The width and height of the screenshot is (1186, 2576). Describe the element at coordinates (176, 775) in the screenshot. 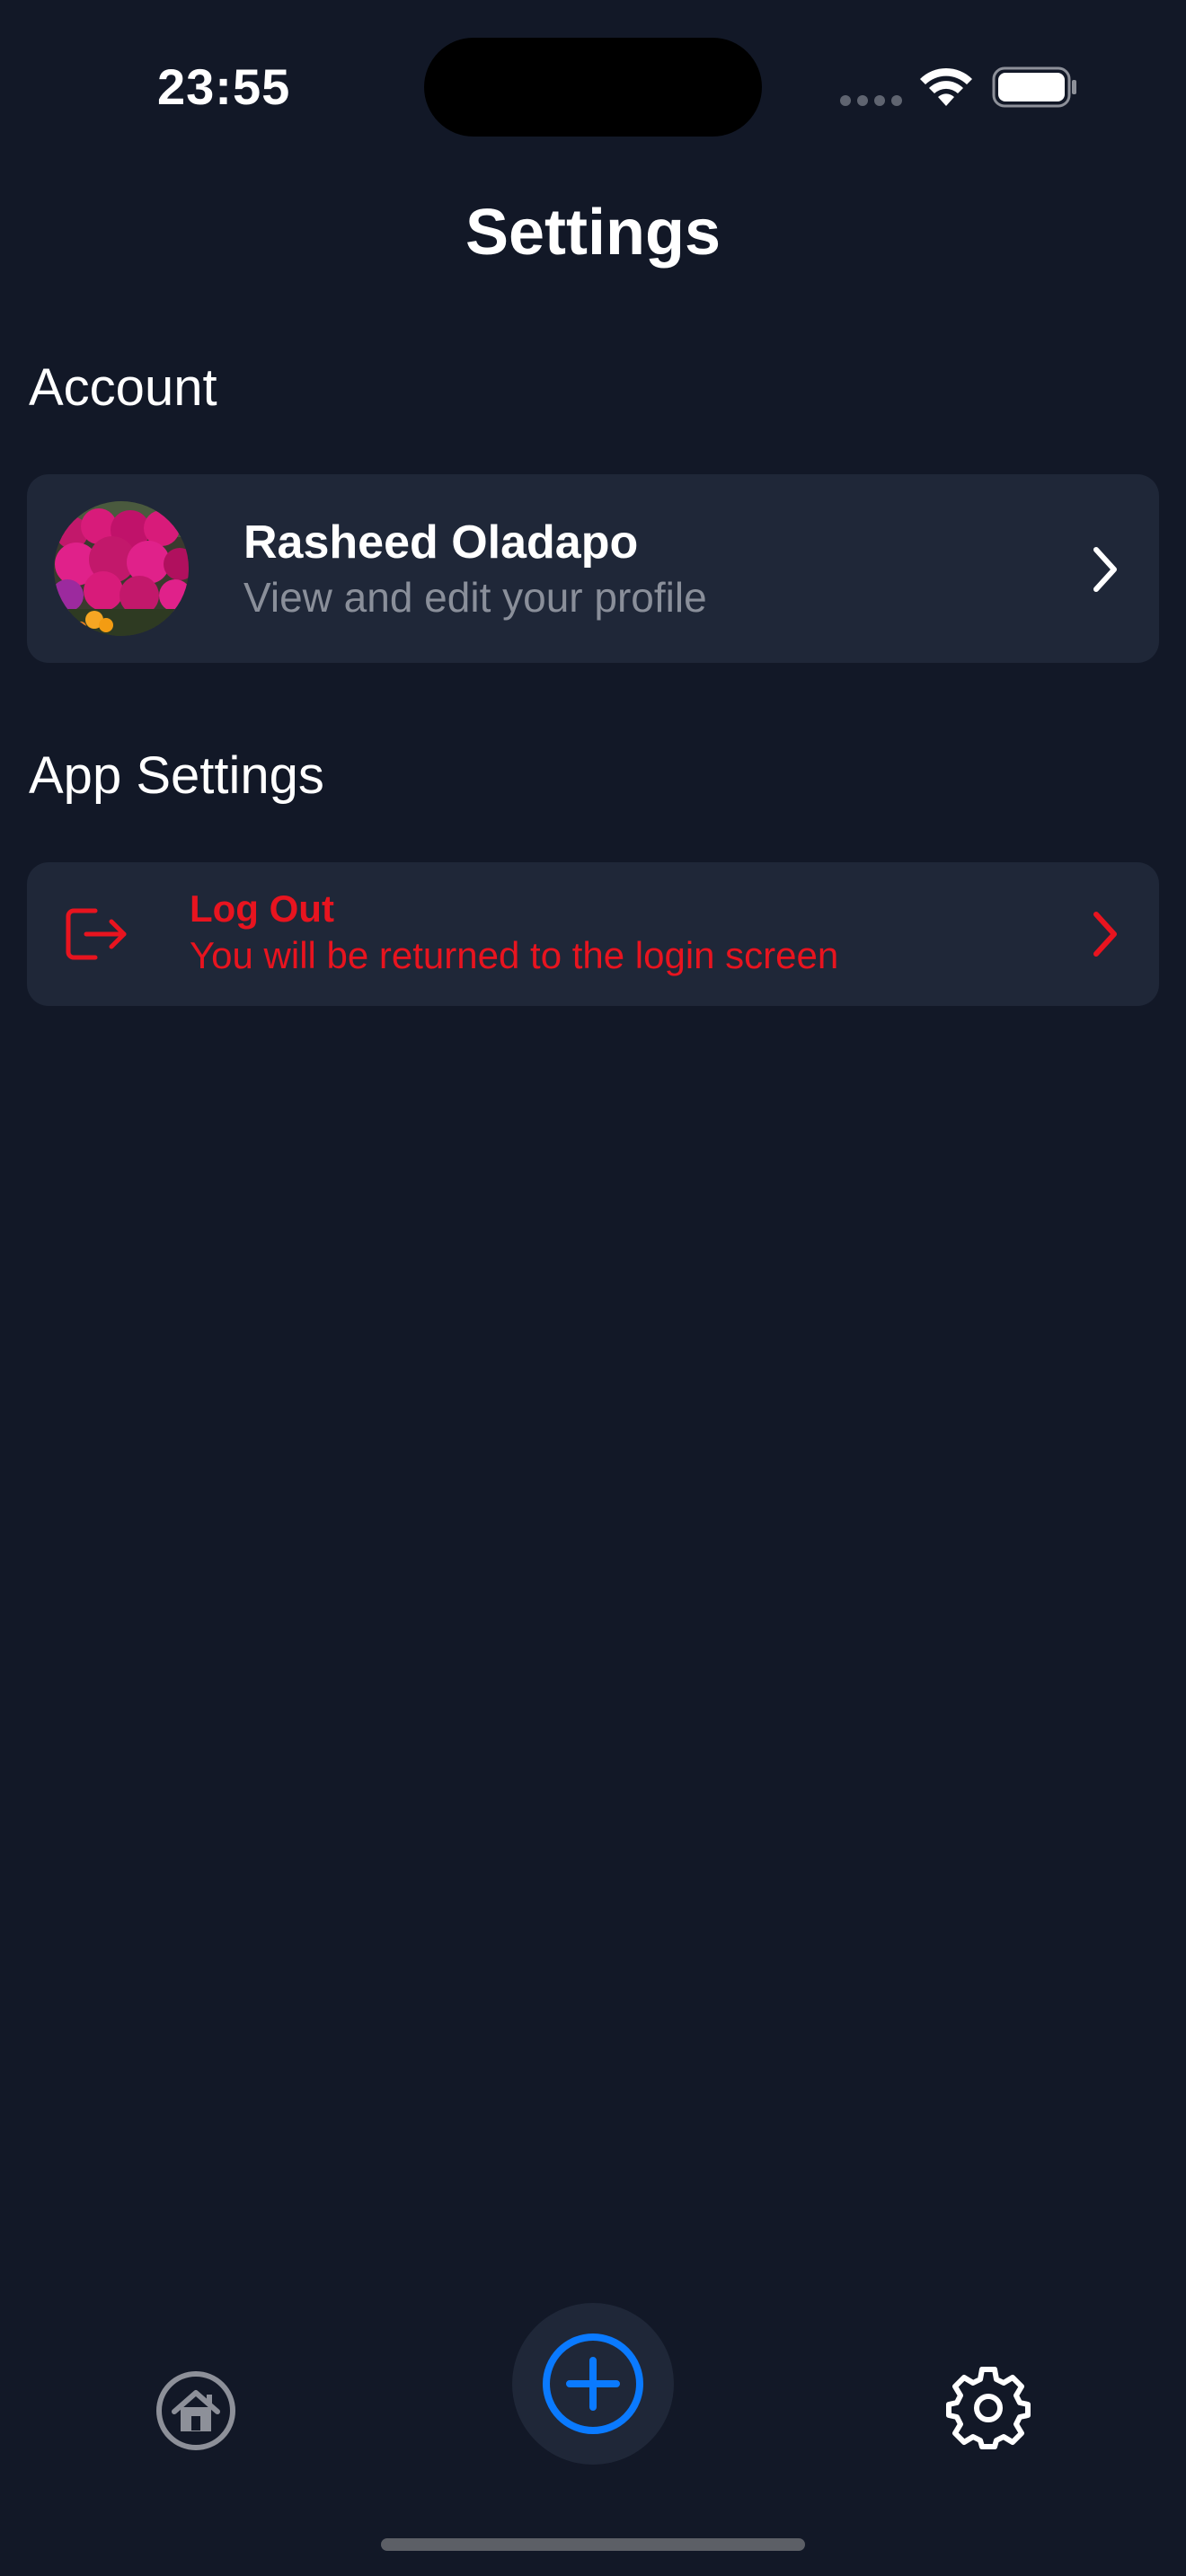

I see `section-heading-app-settings: App Settings` at that location.